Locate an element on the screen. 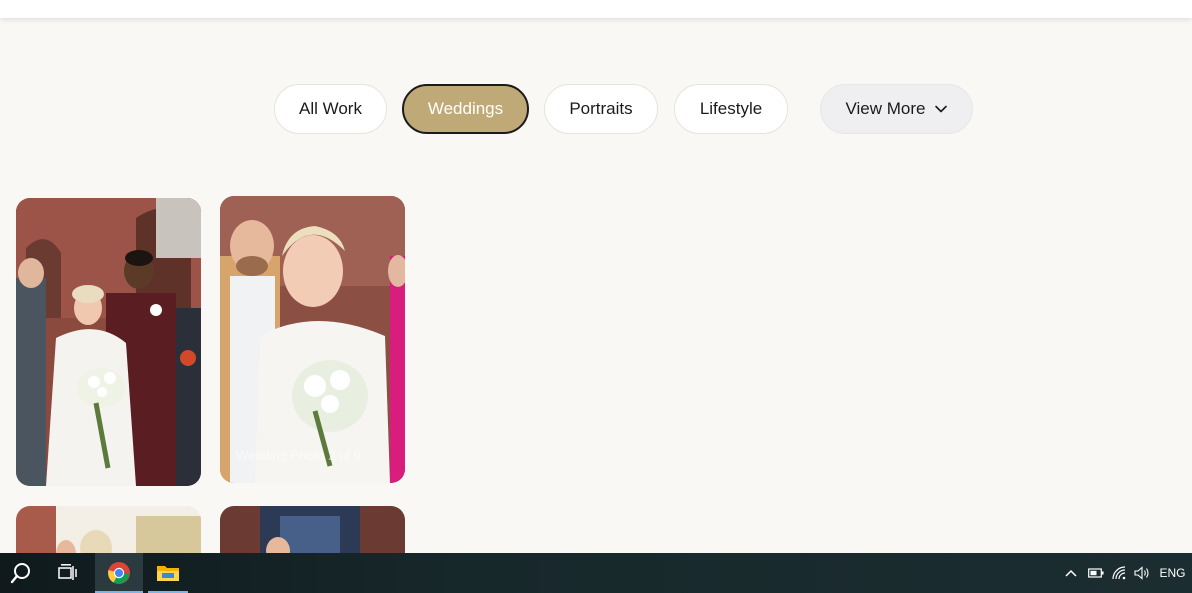  chevron-up-icon is located at coordinates (1071, 573).